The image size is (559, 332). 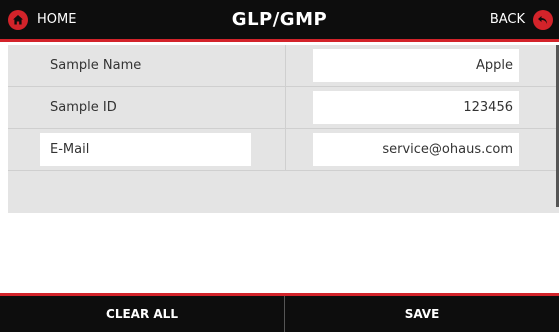 What do you see at coordinates (416, 65) in the screenshot?
I see `field-value-sample-name: Apple` at bounding box center [416, 65].